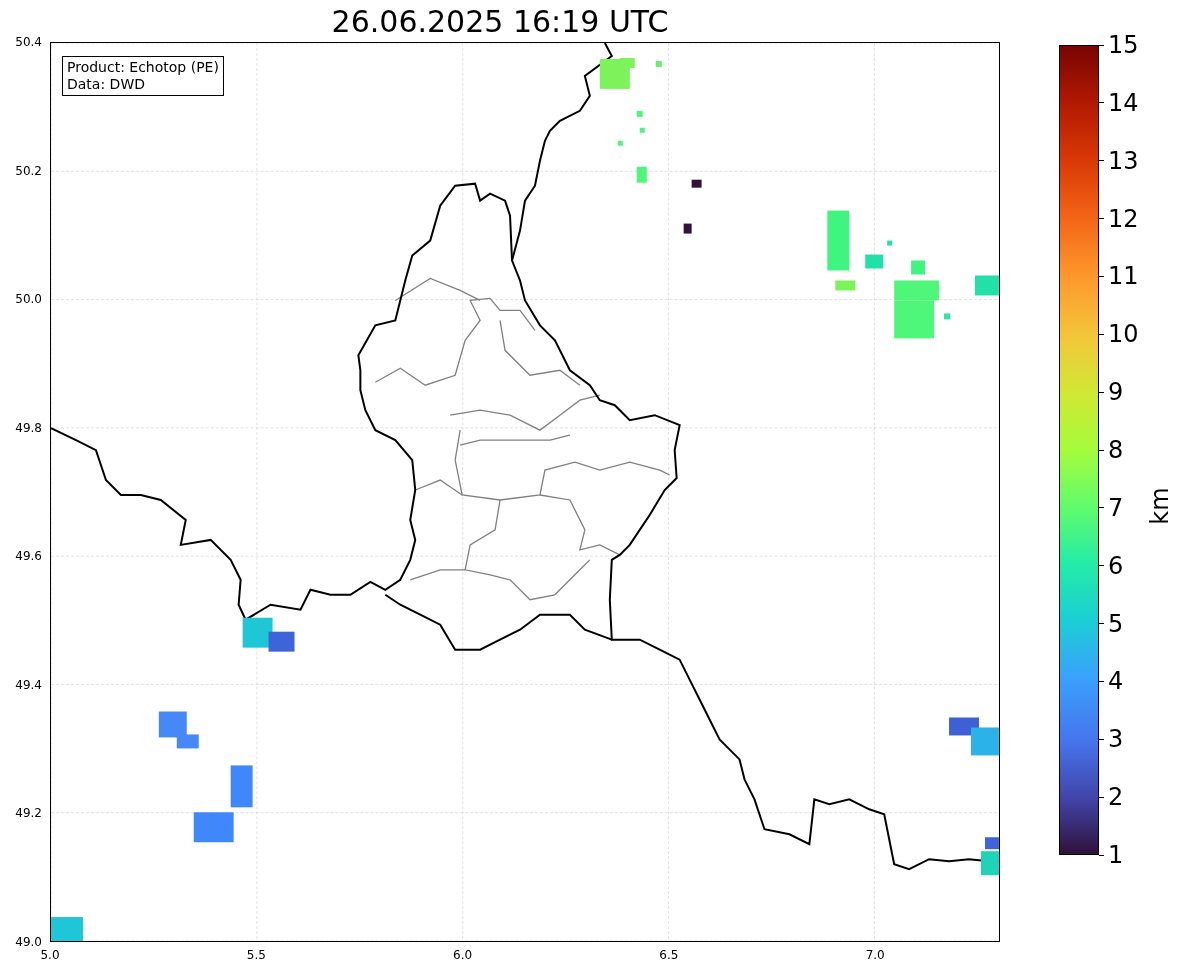  I want to click on info-text: Data: DWD, so click(106, 84).